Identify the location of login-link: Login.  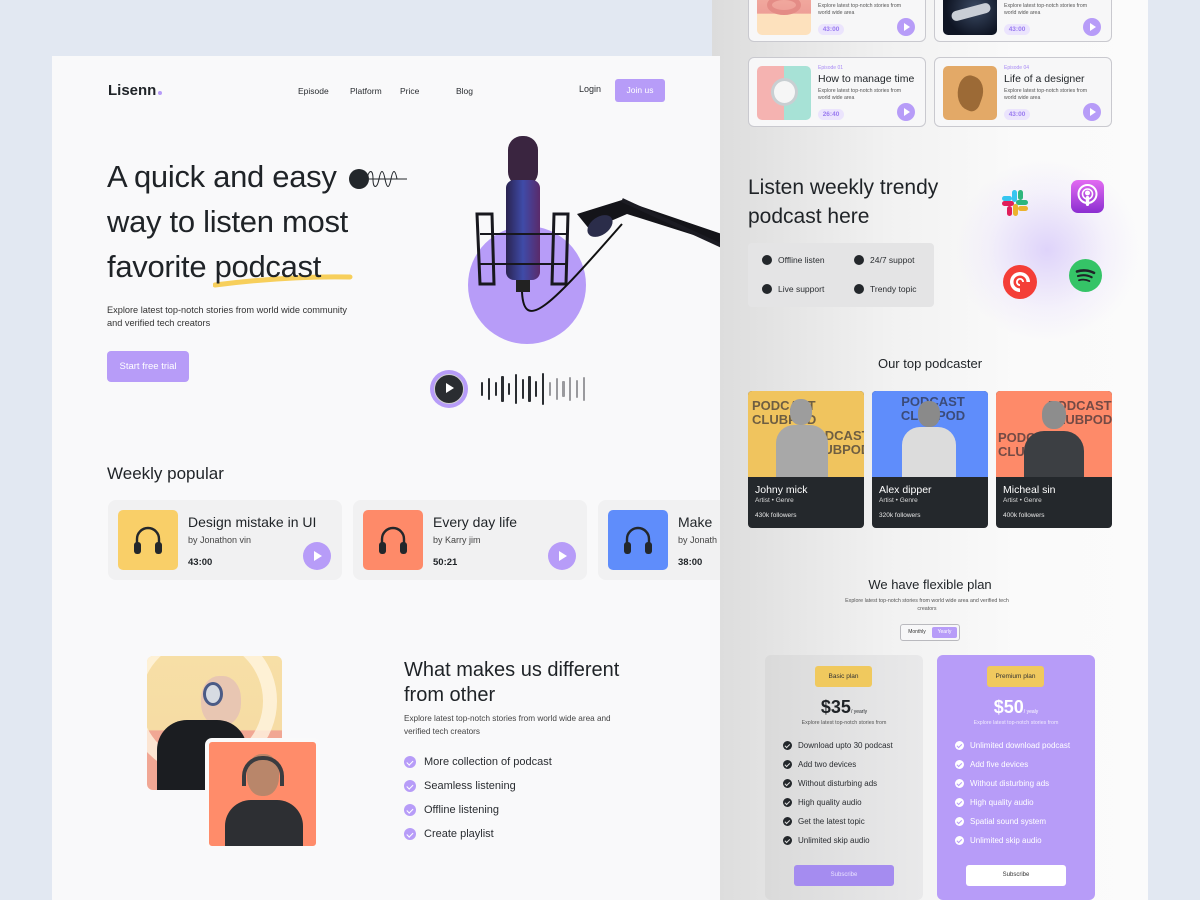
(590, 89).